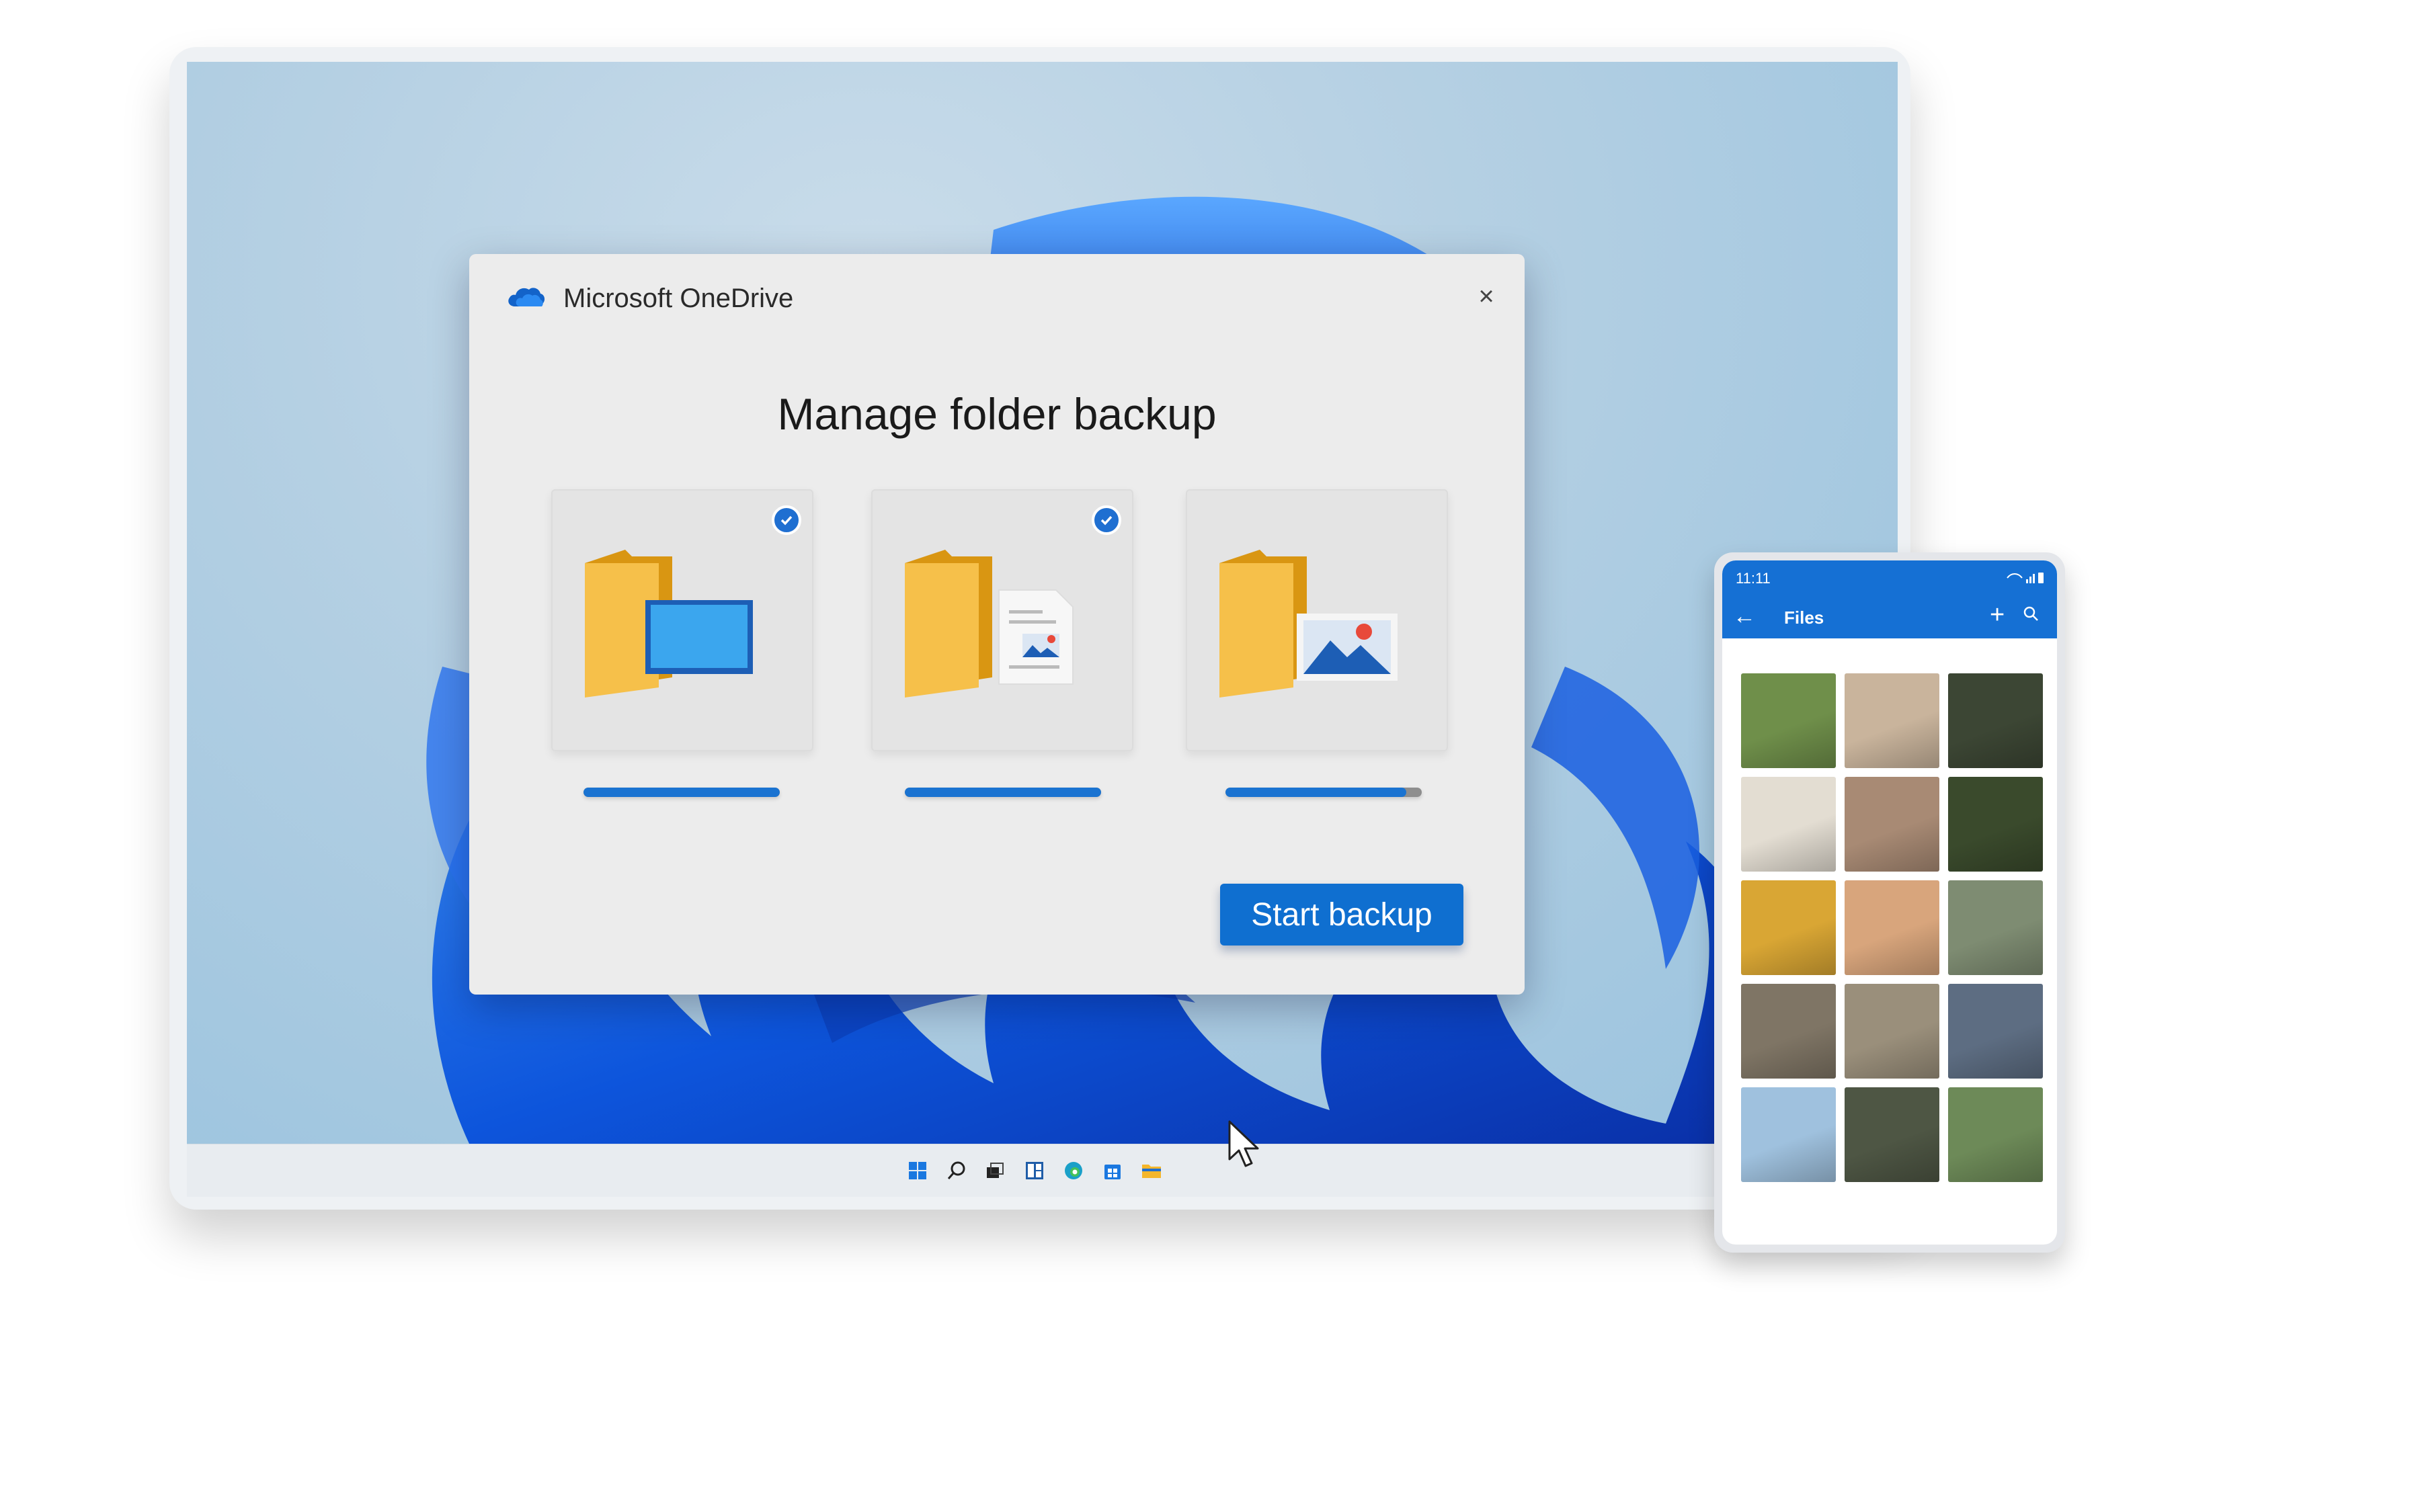  Describe the element at coordinates (1995, 825) in the screenshot. I see `salad-photo` at that location.